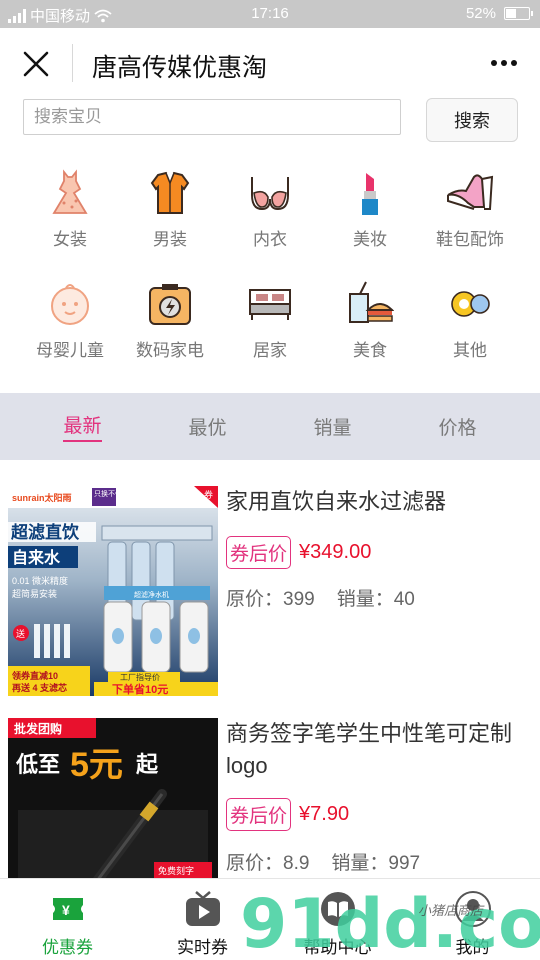 This screenshot has height=960, width=540. I want to click on category-food: 美食, so click(370, 328).